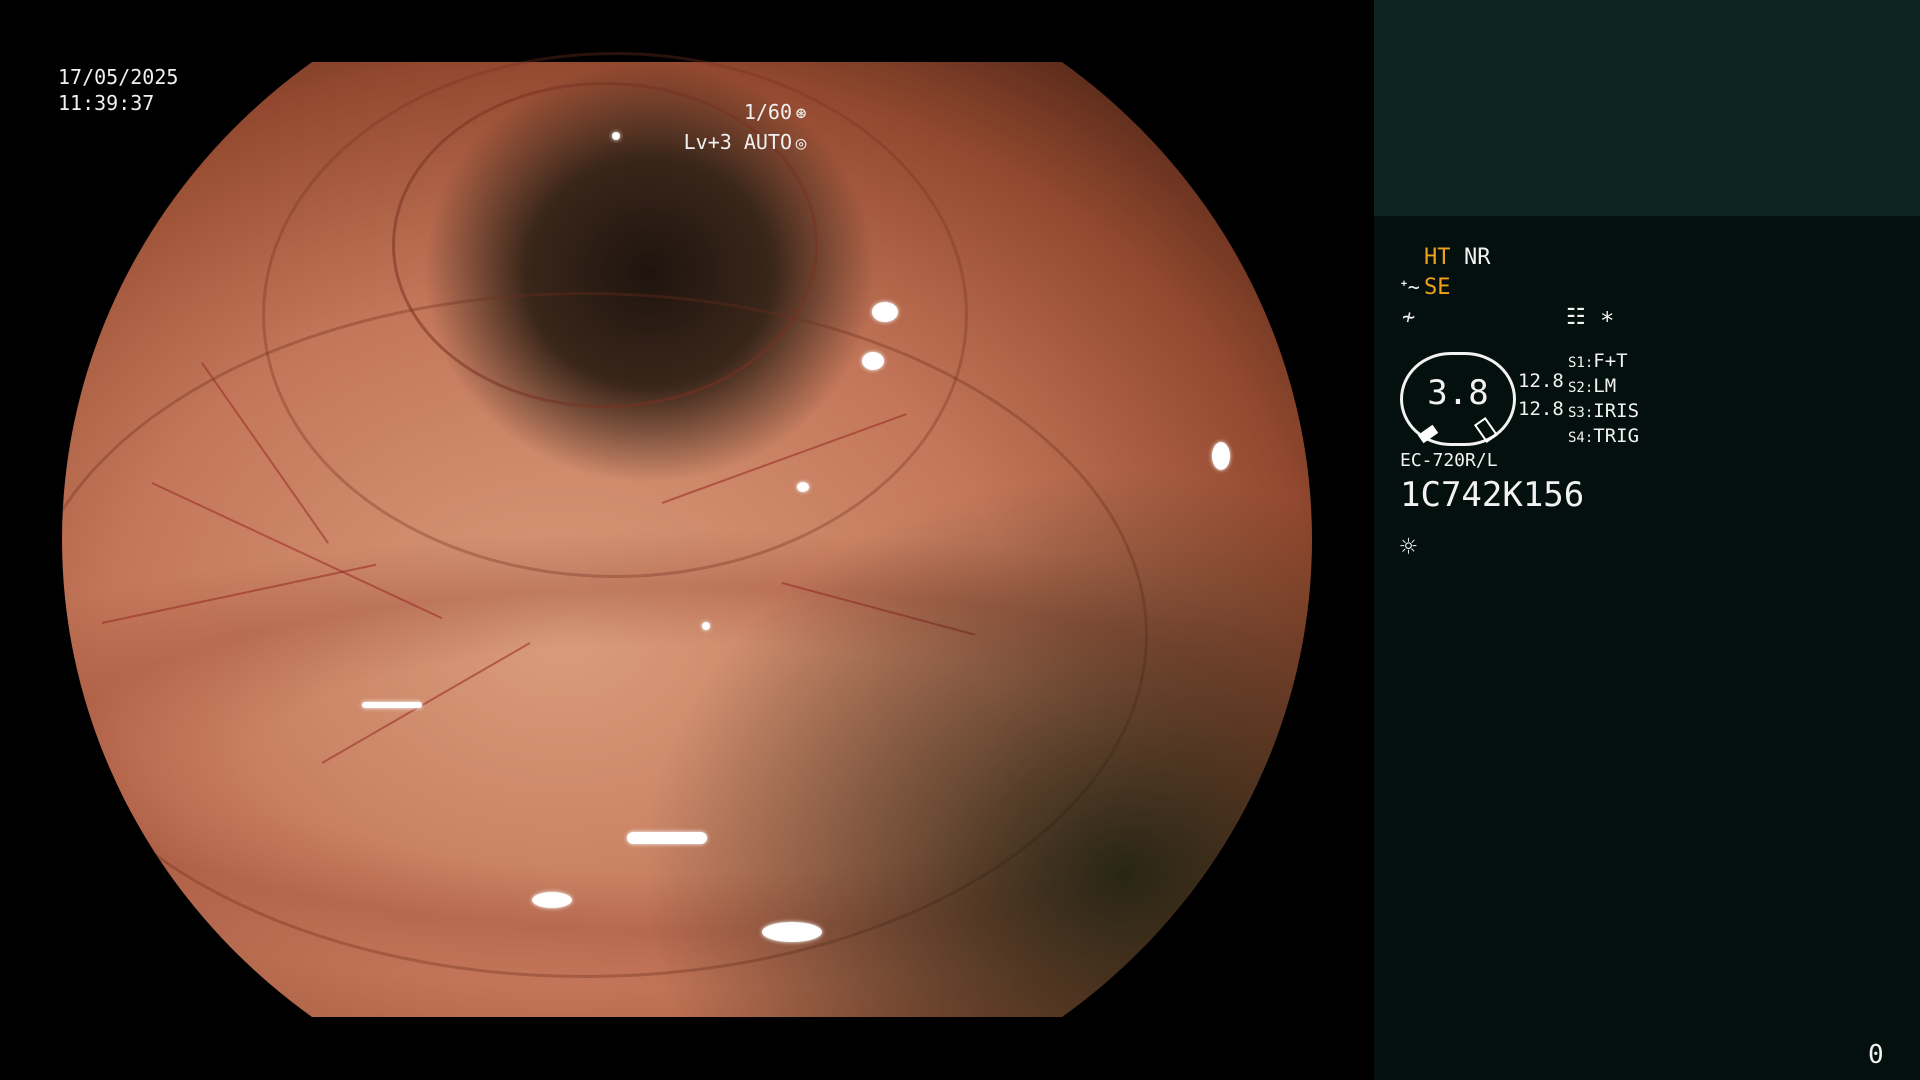 Image resolution: width=1920 pixels, height=1080 pixels. Describe the element at coordinates (1610, 361) in the screenshot. I see `switch-value: F+T` at that location.